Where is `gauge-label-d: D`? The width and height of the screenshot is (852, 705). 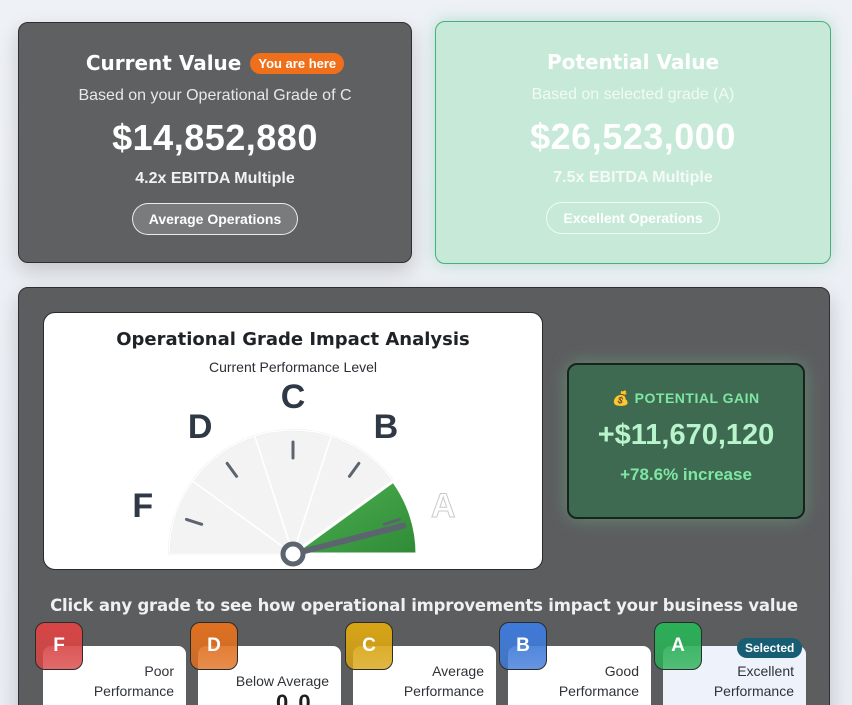
gauge-label-d: D is located at coordinates (200, 427).